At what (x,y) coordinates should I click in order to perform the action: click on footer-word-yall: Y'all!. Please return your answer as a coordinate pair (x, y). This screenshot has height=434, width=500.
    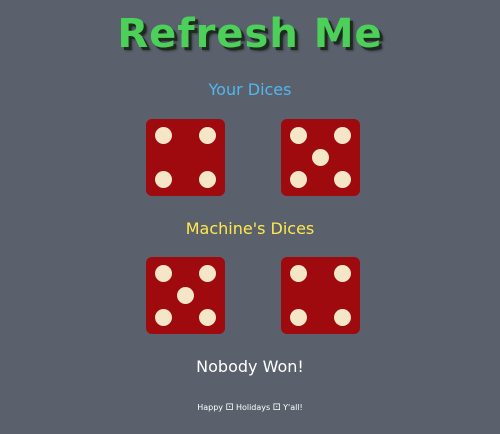
    Looking at the image, I should click on (293, 407).